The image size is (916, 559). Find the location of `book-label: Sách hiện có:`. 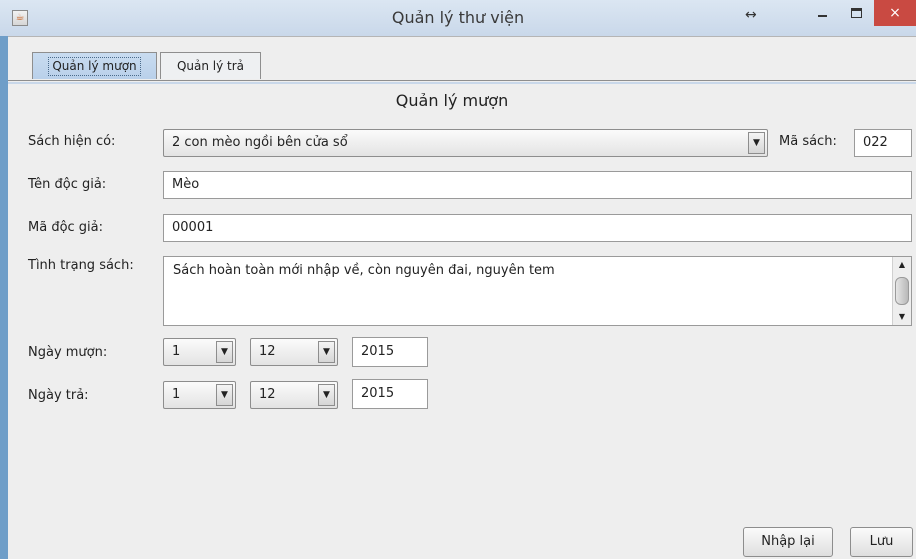

book-label: Sách hiện có: is located at coordinates (72, 141).